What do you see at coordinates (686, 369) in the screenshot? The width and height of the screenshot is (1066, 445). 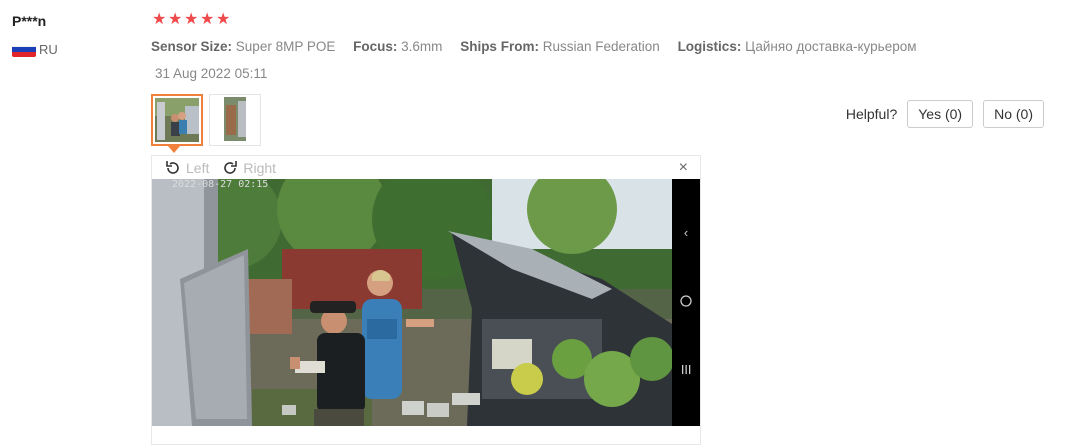 I see `menu-lines-icon` at bounding box center [686, 369].